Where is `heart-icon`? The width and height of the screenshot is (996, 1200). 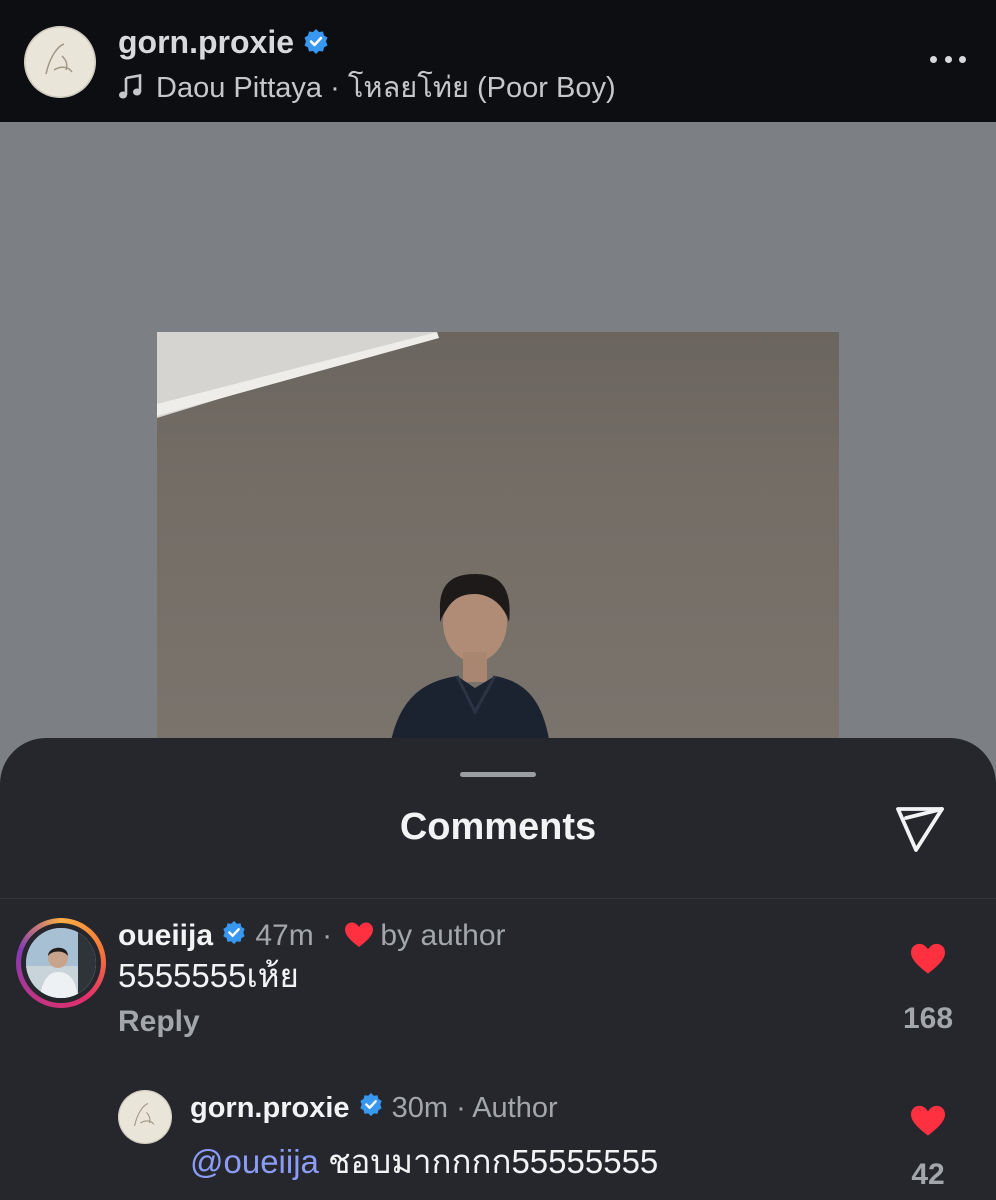 heart-icon is located at coordinates (359, 940).